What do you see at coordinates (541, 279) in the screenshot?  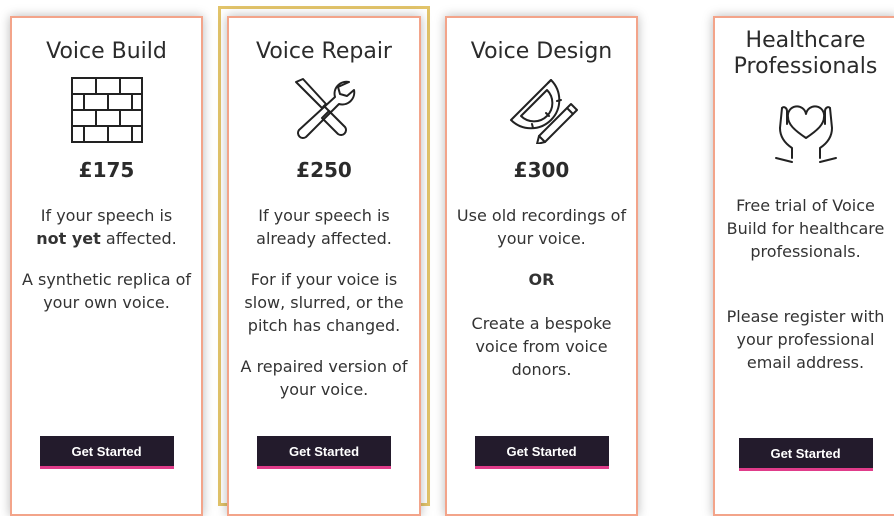 I see `or-divider: OR` at bounding box center [541, 279].